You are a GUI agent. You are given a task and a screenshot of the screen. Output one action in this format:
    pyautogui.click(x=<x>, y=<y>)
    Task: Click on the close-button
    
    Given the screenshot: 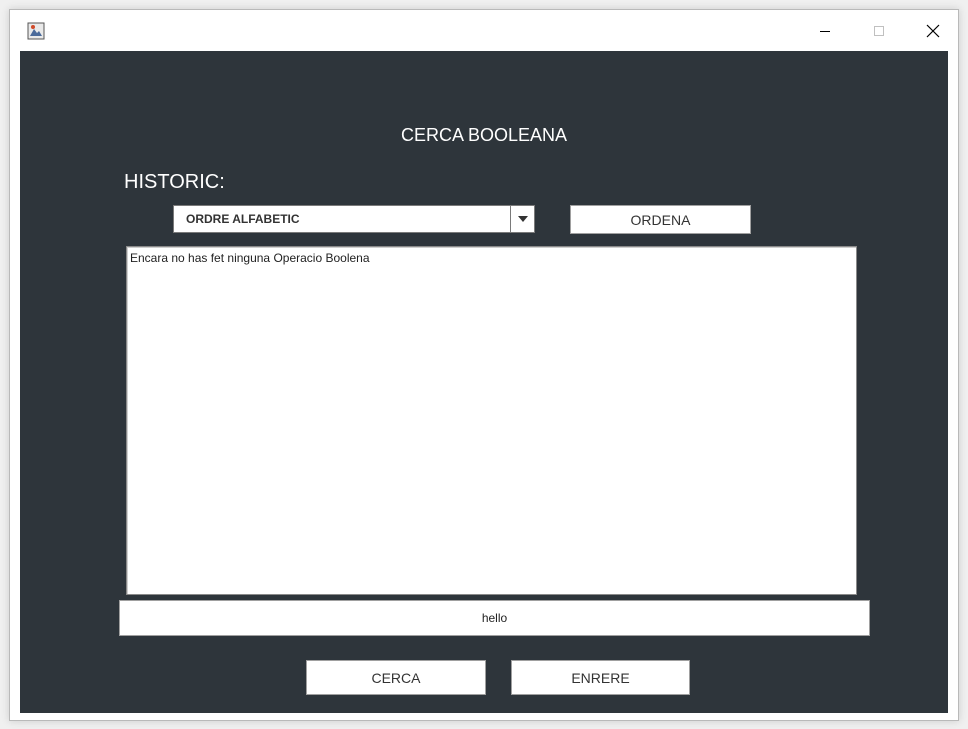 What is the action you would take?
    pyautogui.click(x=933, y=30)
    